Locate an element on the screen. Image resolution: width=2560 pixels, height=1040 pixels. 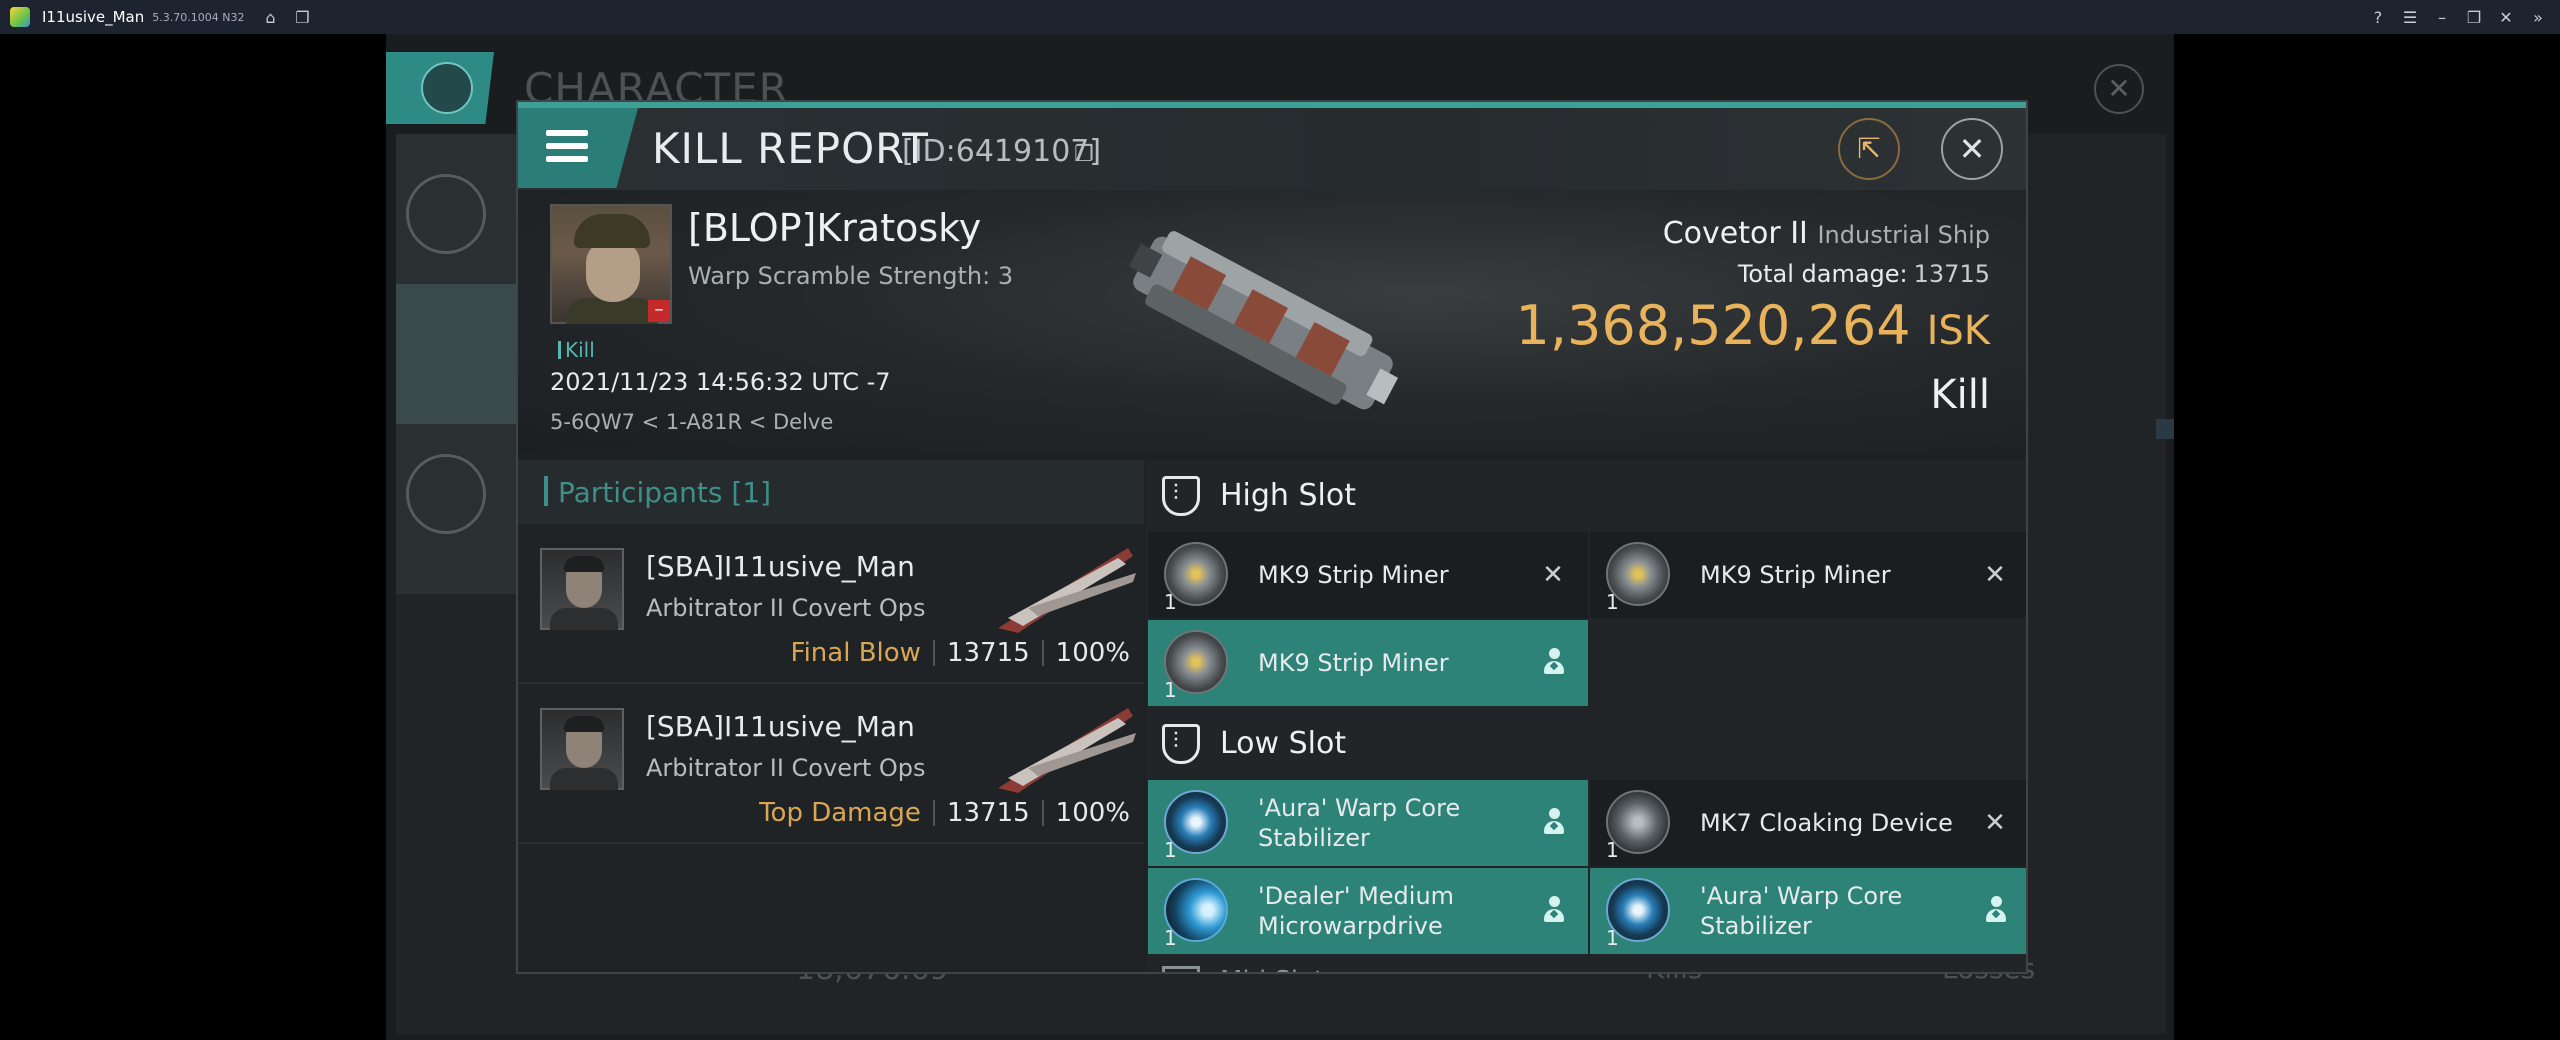
high-slot-title: High Slot is located at coordinates (1288, 495).